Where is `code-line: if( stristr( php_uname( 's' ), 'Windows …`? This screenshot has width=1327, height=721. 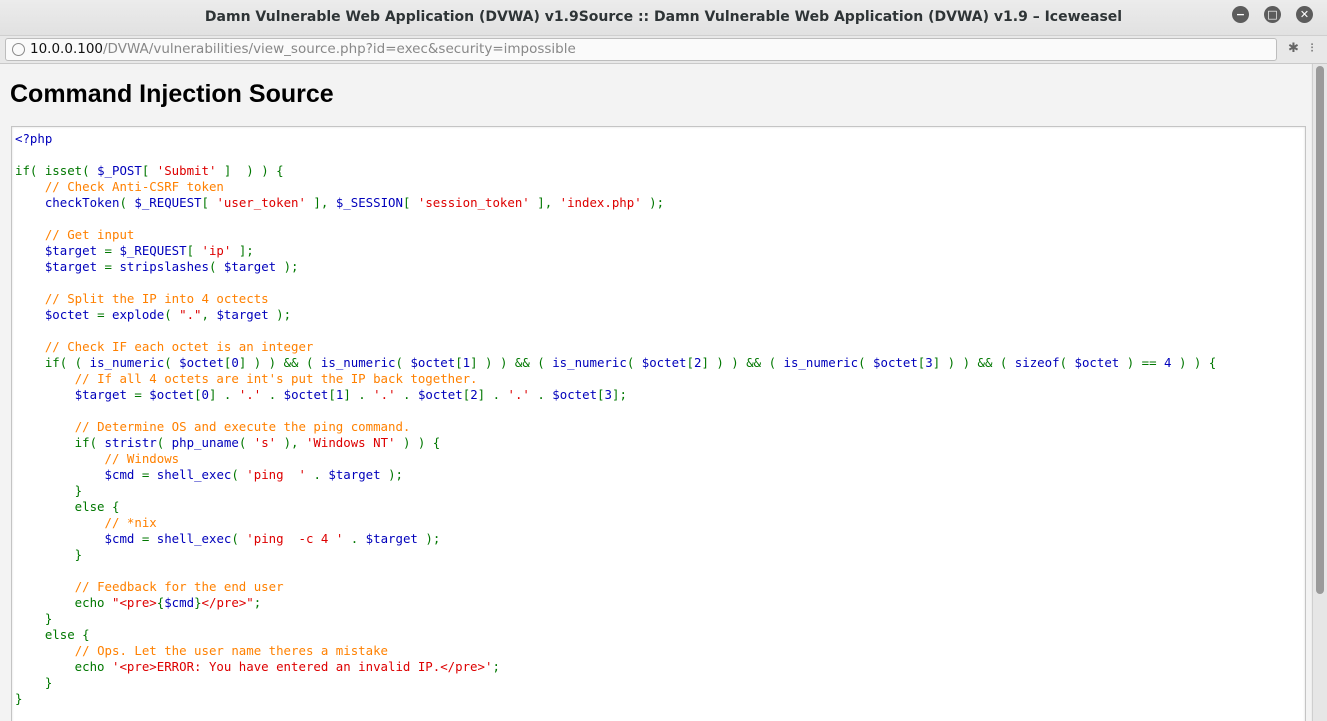
code-line: if( stristr( php_uname( 's' ), 'Windows … is located at coordinates (228, 442).